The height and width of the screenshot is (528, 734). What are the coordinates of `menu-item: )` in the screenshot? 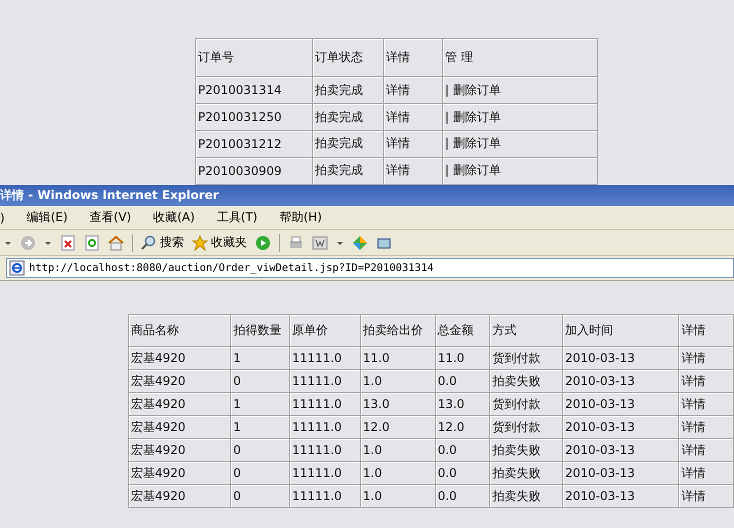 It's located at (2, 217).